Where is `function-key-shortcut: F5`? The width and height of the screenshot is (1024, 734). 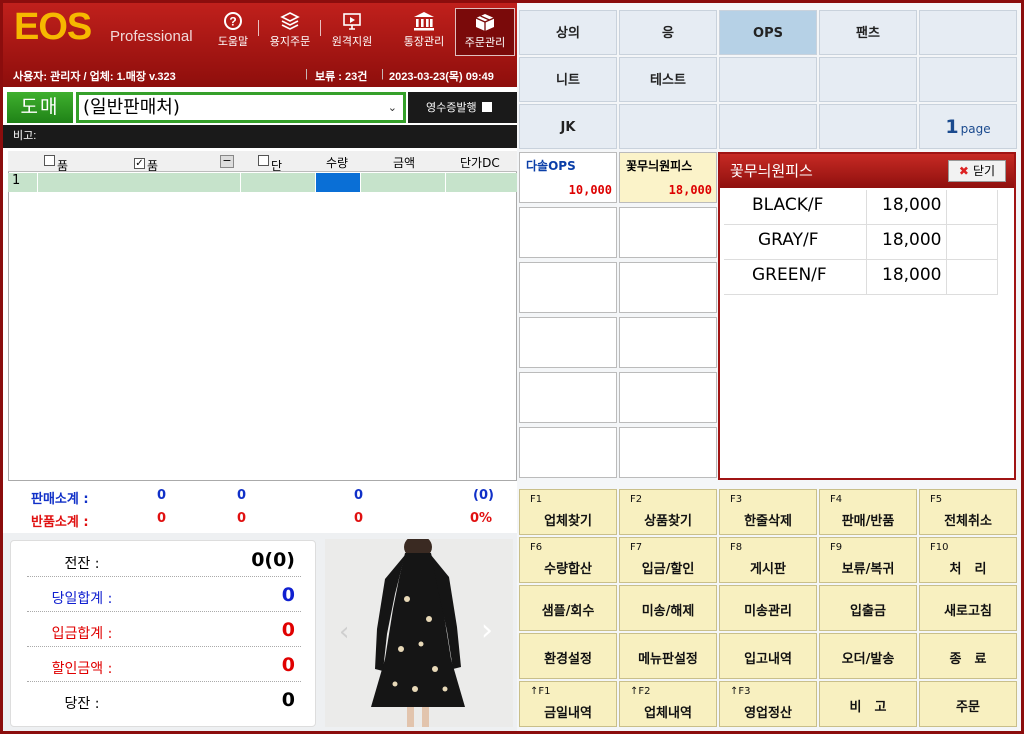
function-key-shortcut: F5 is located at coordinates (936, 499).